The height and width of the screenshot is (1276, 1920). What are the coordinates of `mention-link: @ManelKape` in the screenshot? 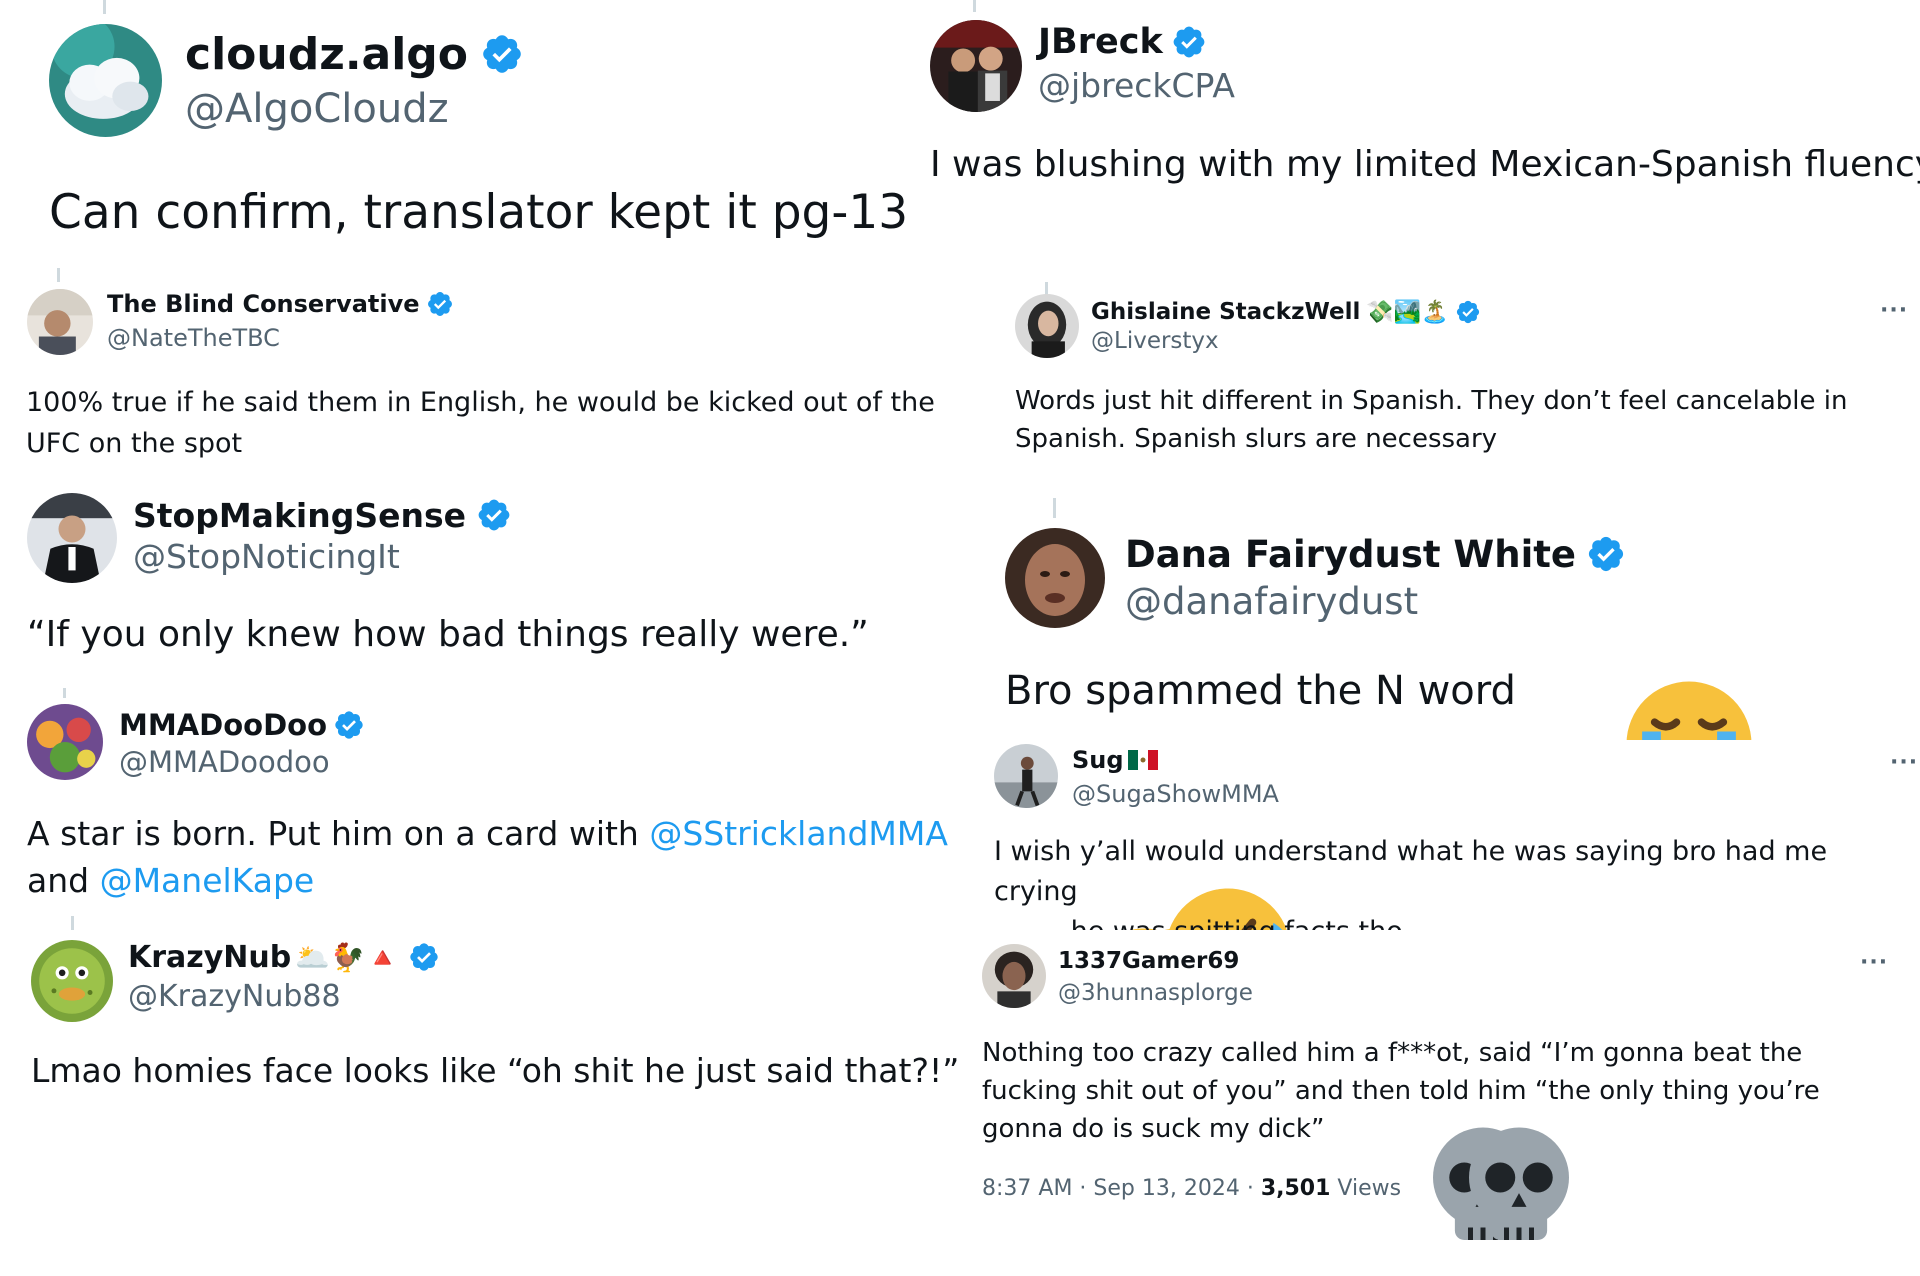 It's located at (207, 880).